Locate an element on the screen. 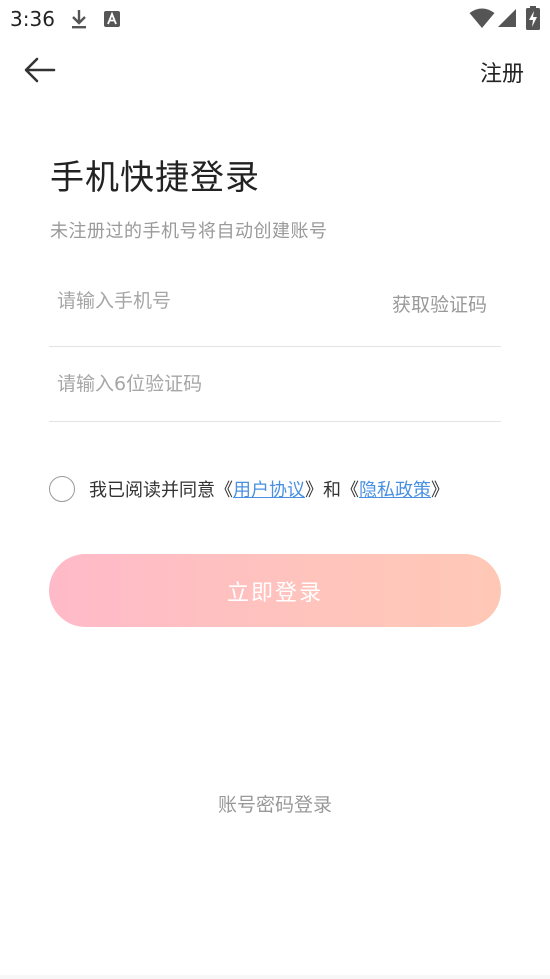 This screenshot has height=979, width=550. verification-code-input is located at coordinates (207, 384).